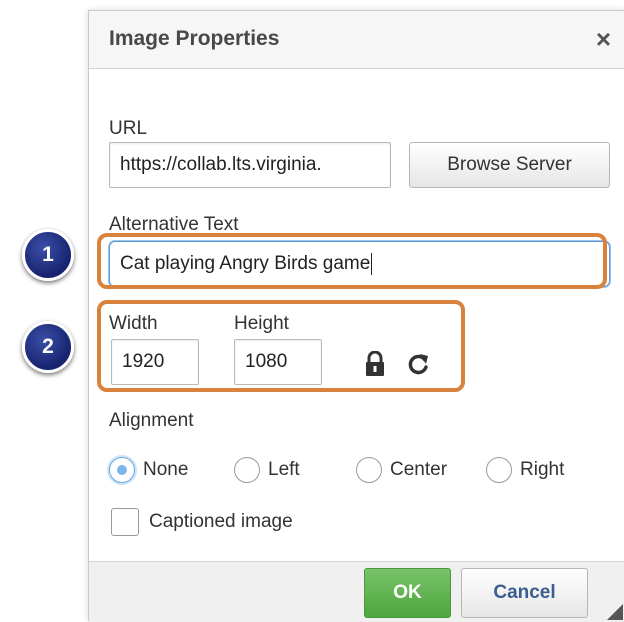 The image size is (624, 622). What do you see at coordinates (125, 522) in the screenshot?
I see `captioned-image-checkbox` at bounding box center [125, 522].